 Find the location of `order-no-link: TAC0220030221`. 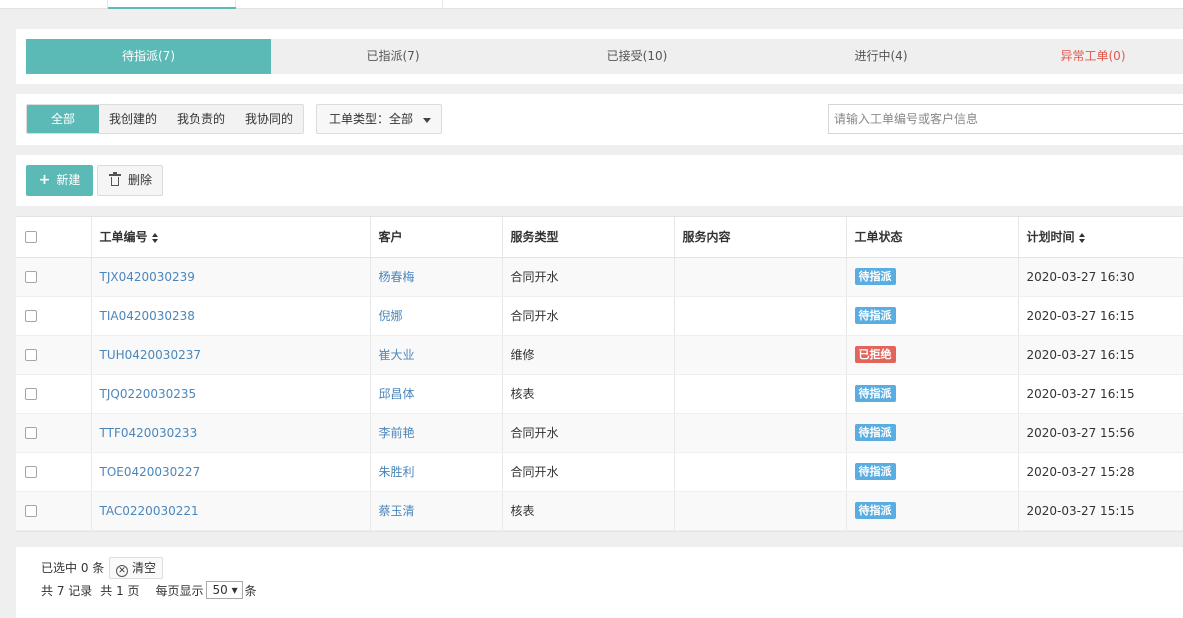

order-no-link: TAC0220030221 is located at coordinates (149, 511).